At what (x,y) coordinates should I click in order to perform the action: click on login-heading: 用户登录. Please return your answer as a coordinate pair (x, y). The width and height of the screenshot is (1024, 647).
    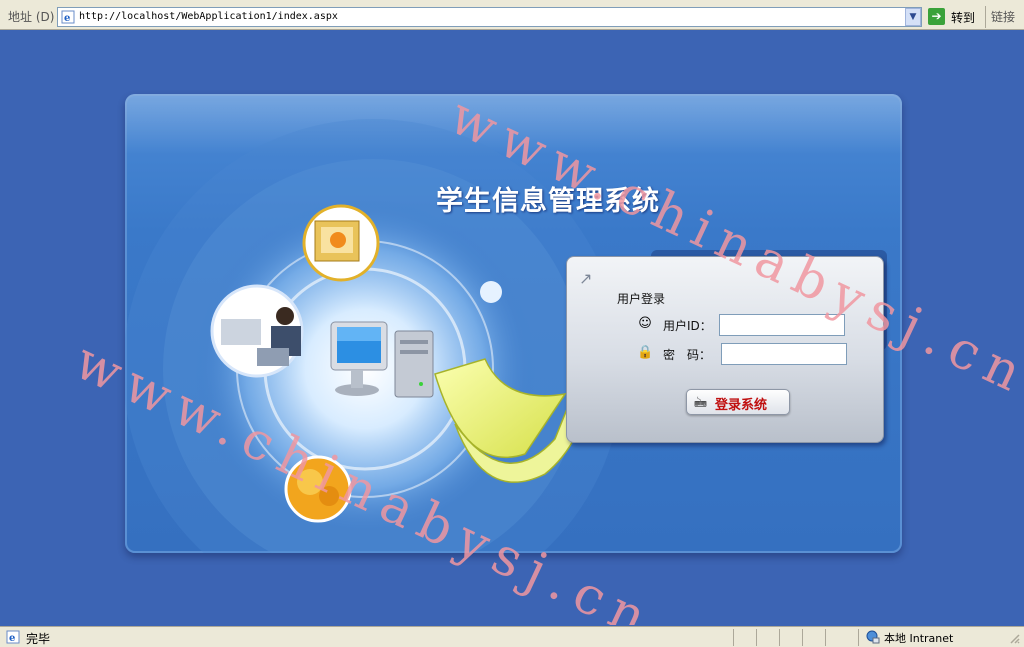
    Looking at the image, I should click on (641, 299).